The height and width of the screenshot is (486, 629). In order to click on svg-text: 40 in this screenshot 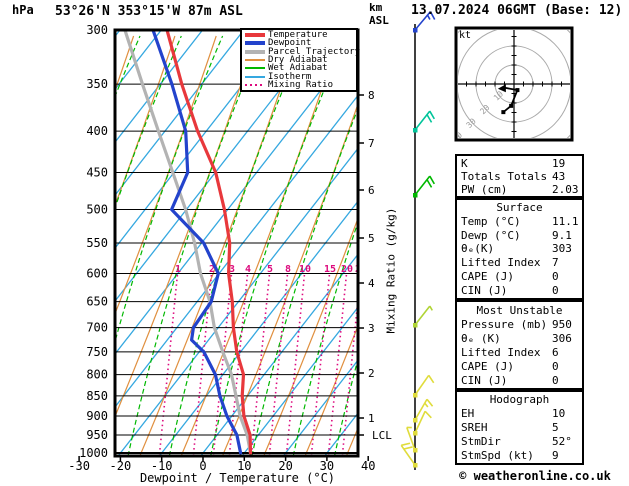, I will do `click(368, 466)`.